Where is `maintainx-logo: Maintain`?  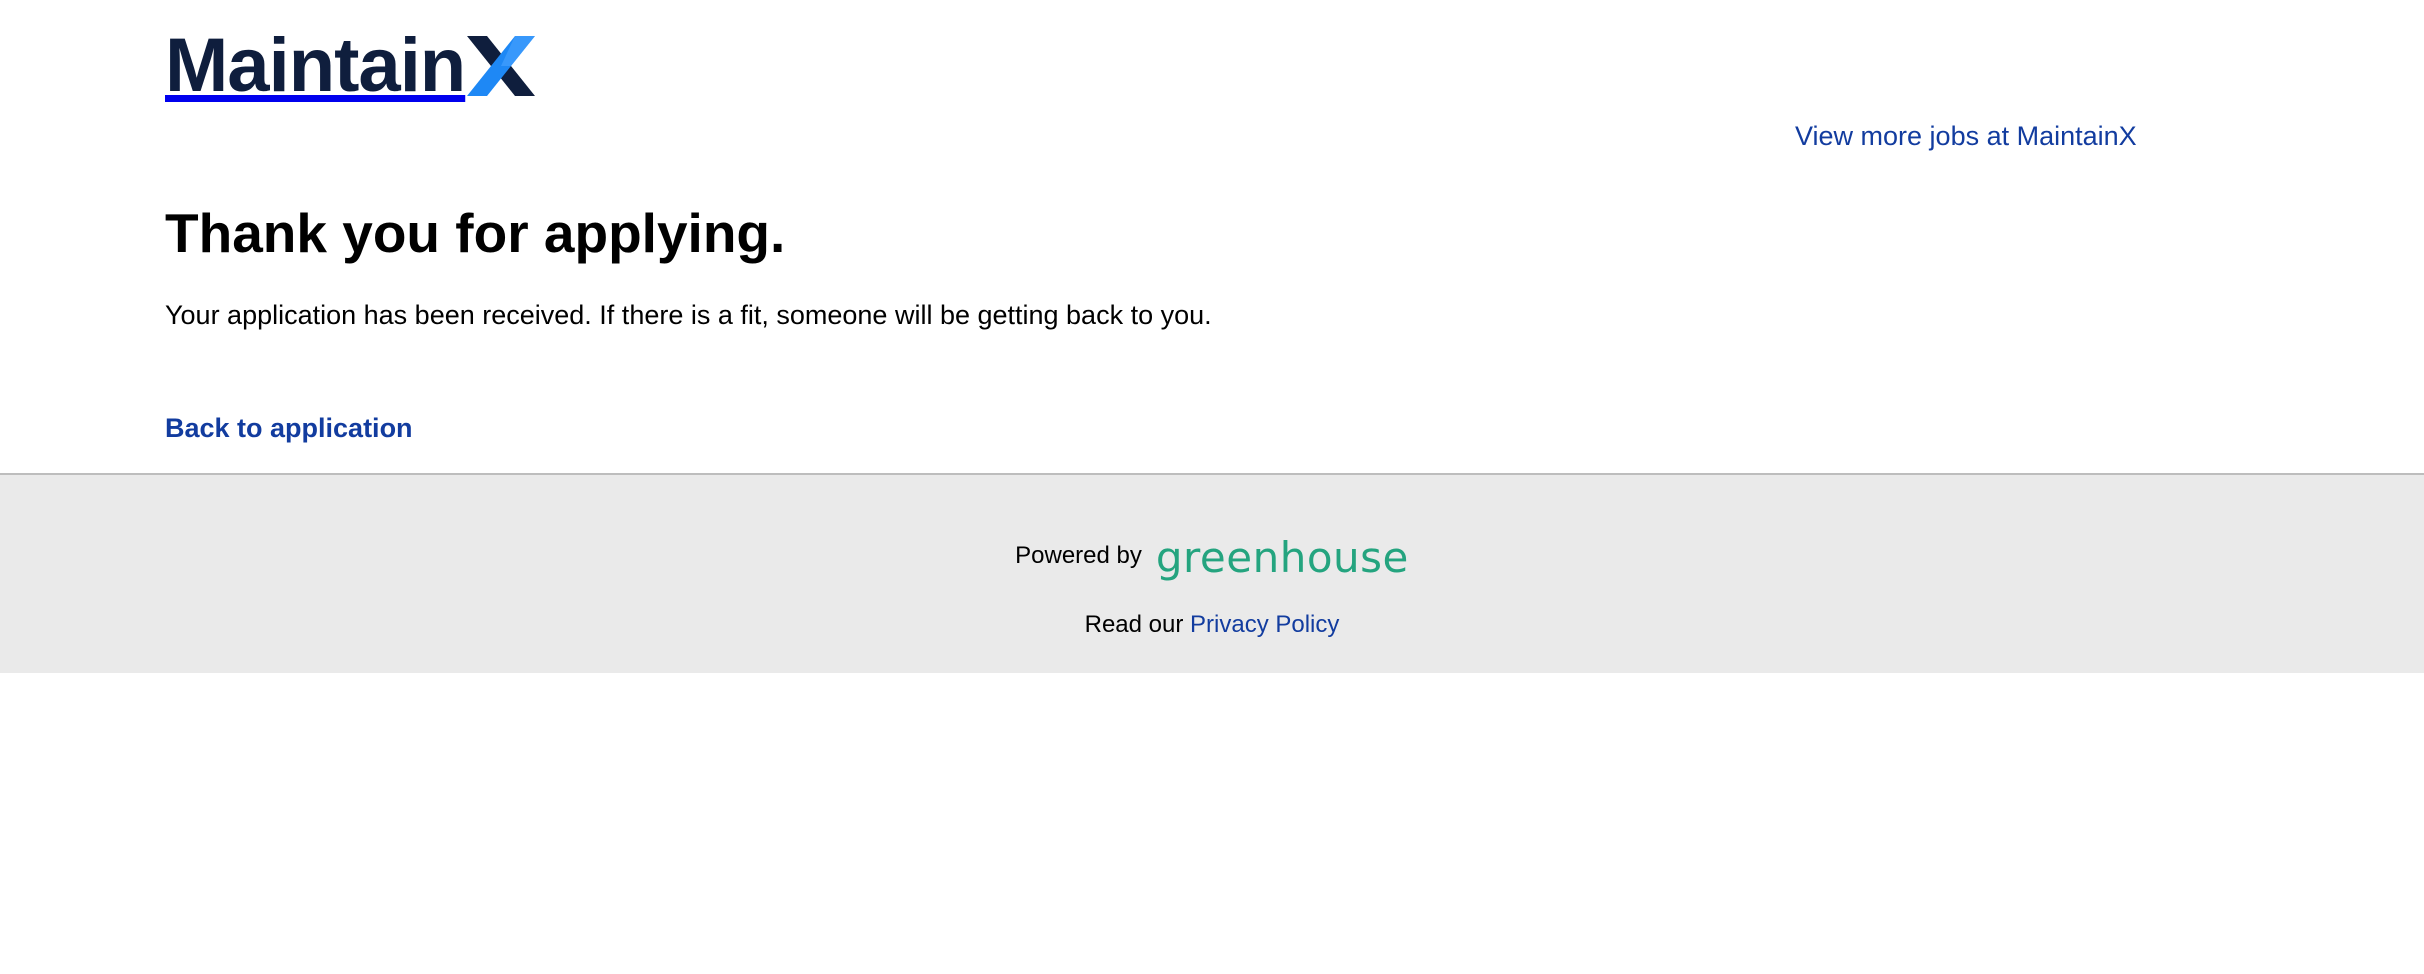 maintainx-logo: Maintain is located at coordinates (350, 65).